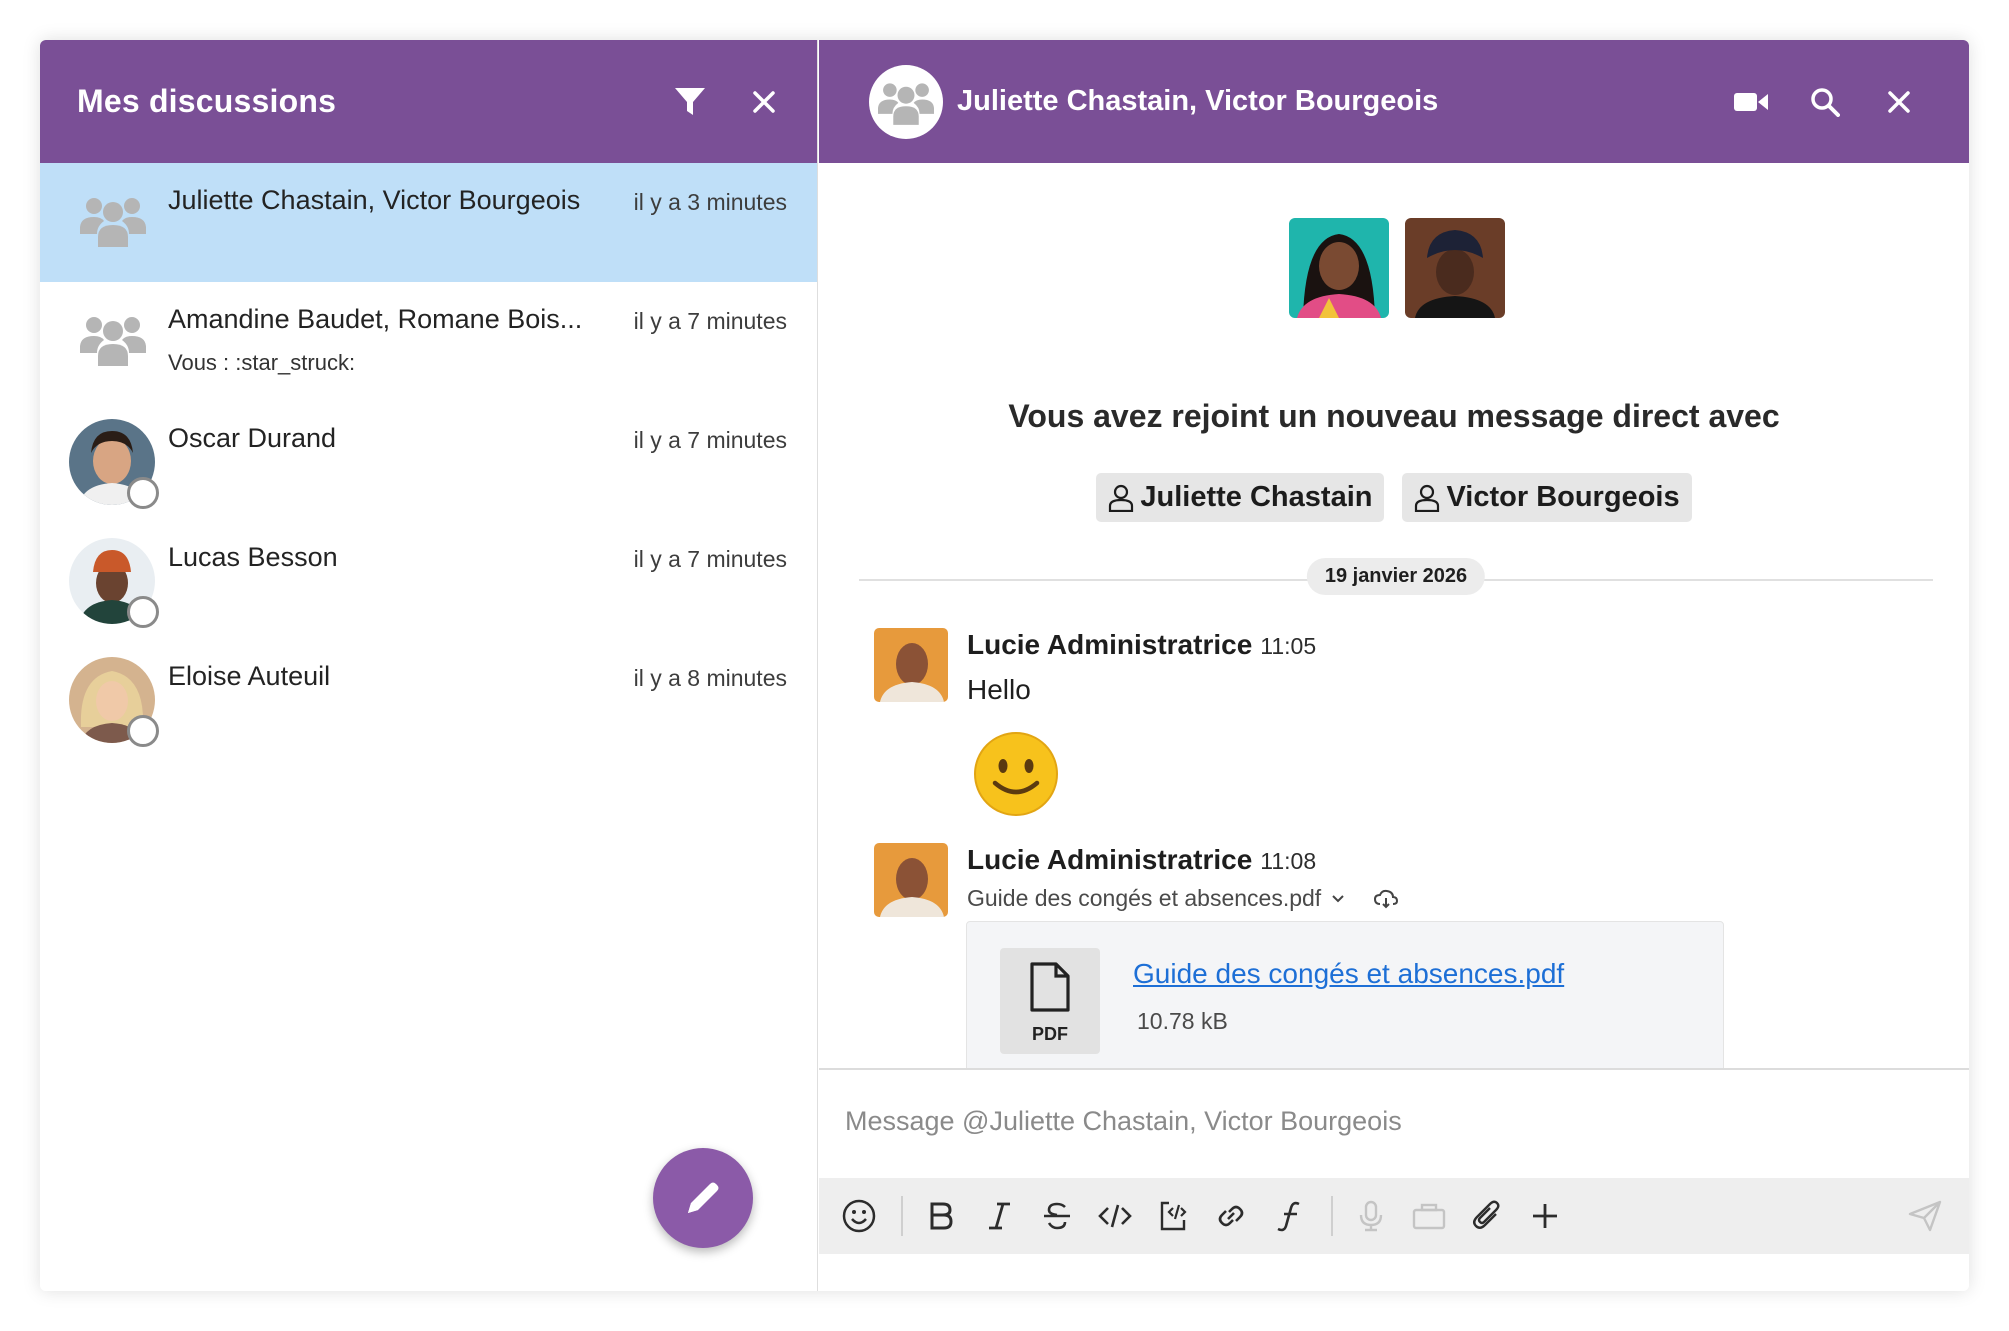 The image size is (2009, 1331). I want to click on new-discussion-button, so click(703, 1198).